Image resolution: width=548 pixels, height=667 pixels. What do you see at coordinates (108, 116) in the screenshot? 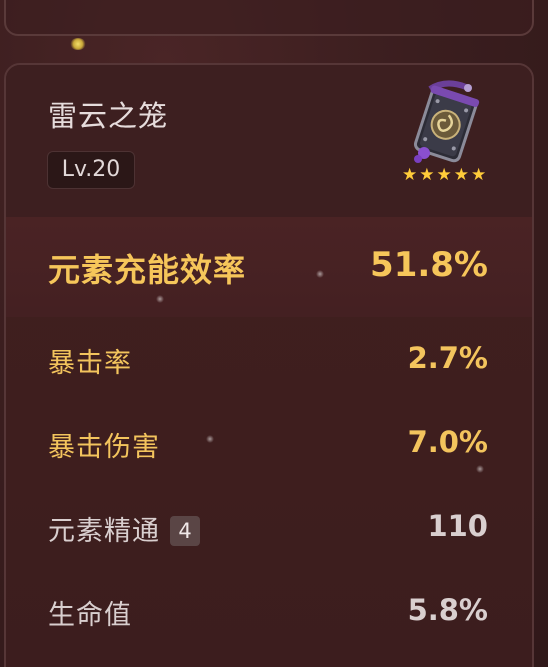
I see `artifact-name: 雷云之笼` at bounding box center [108, 116].